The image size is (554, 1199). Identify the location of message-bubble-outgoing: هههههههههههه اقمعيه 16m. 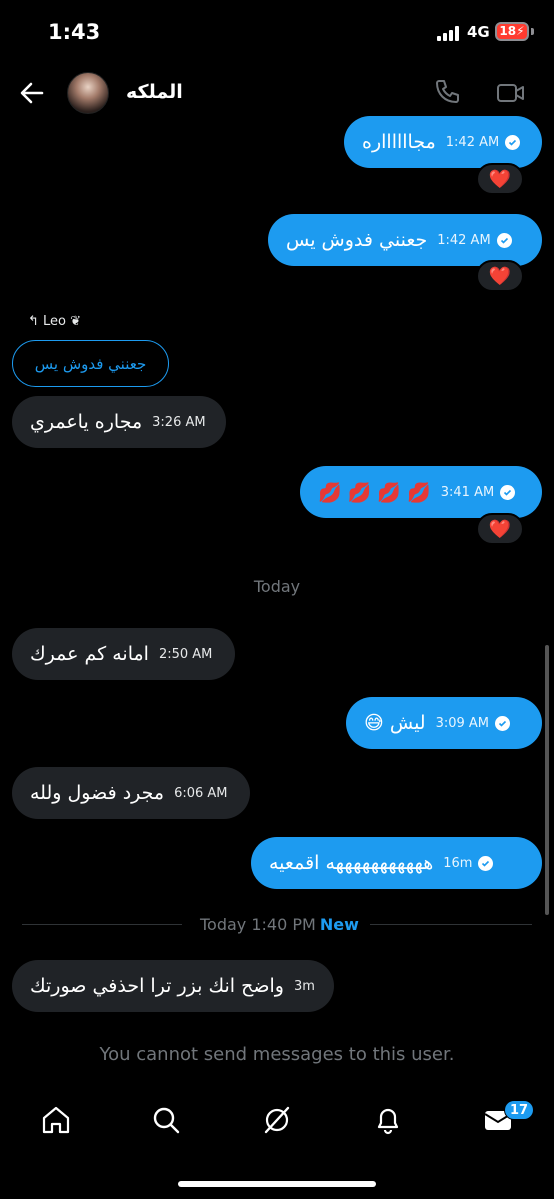
(396, 863).